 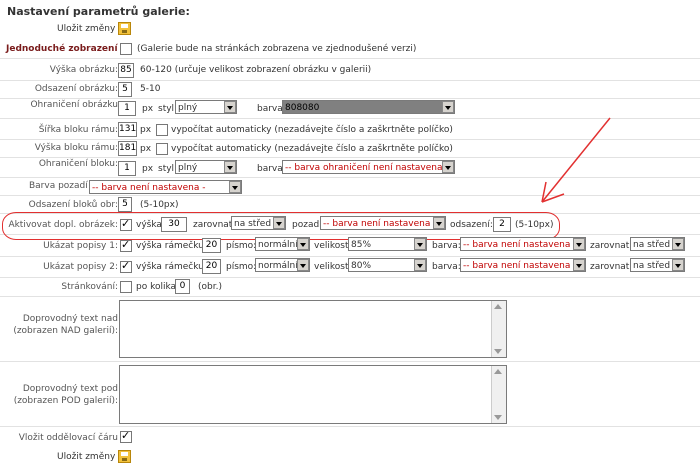 What do you see at coordinates (282, 265) in the screenshot?
I see `caption2-font-select: normální` at bounding box center [282, 265].